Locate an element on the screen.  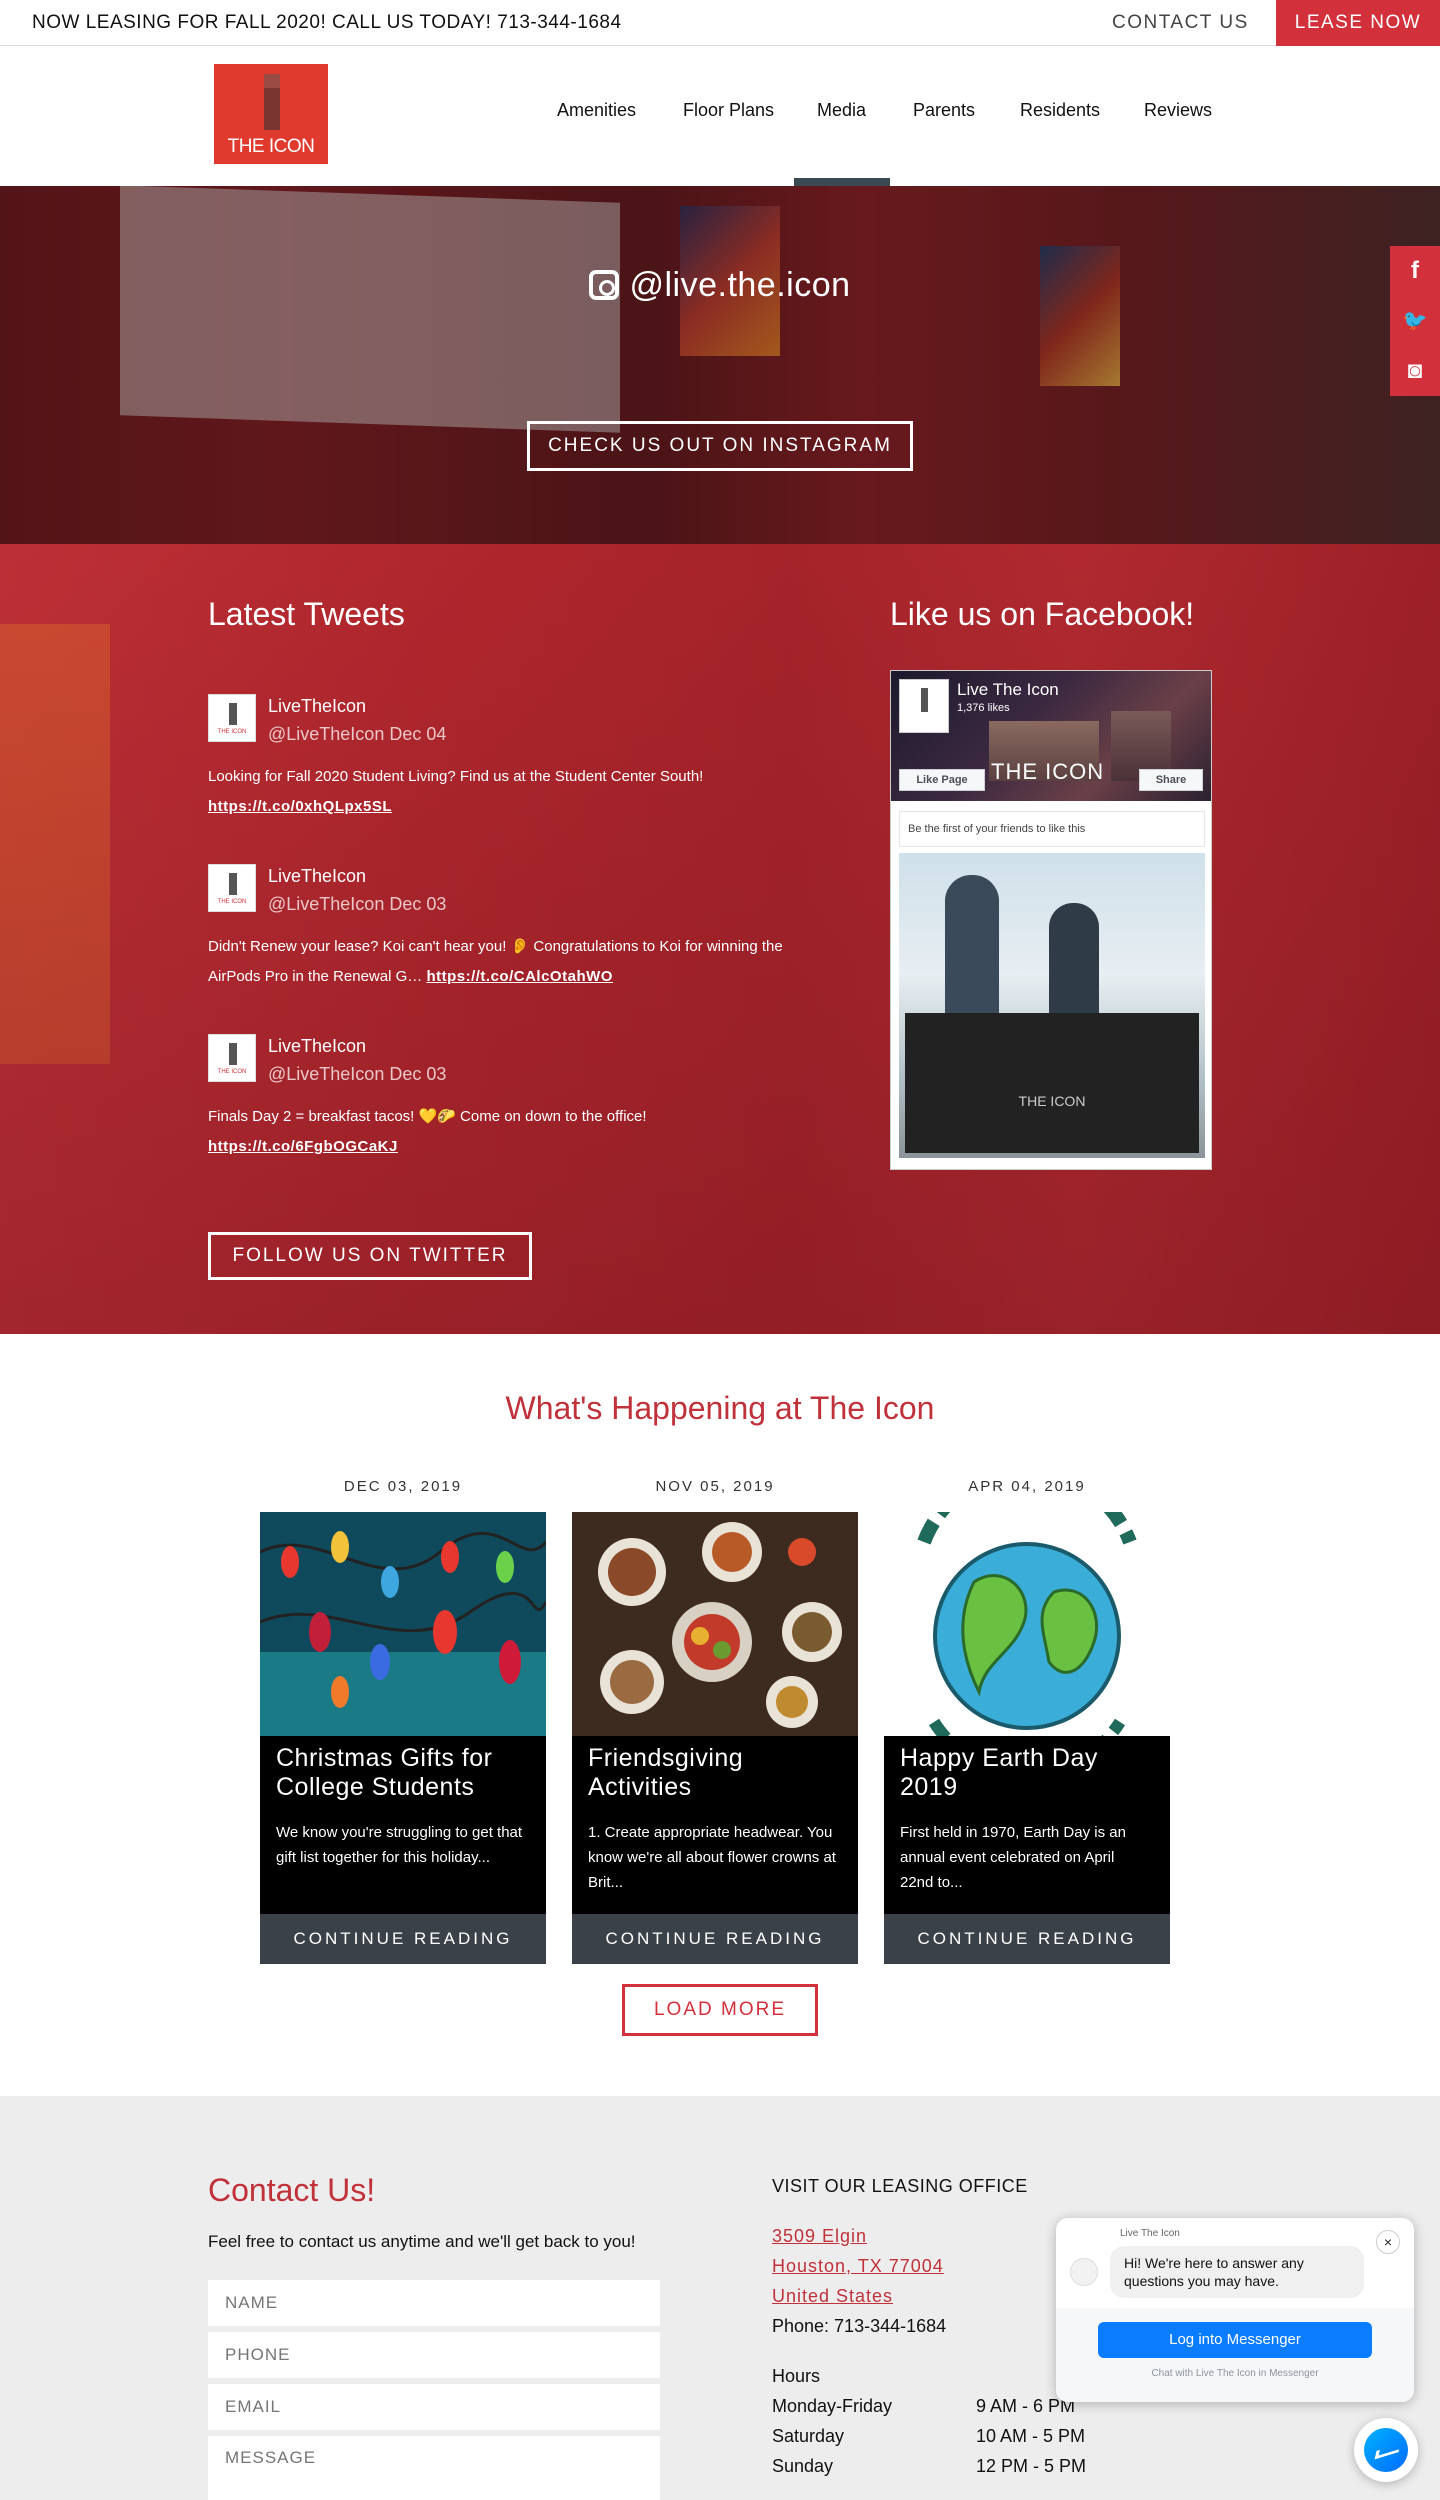
nav-reviews: Reviews is located at coordinates (1178, 110).